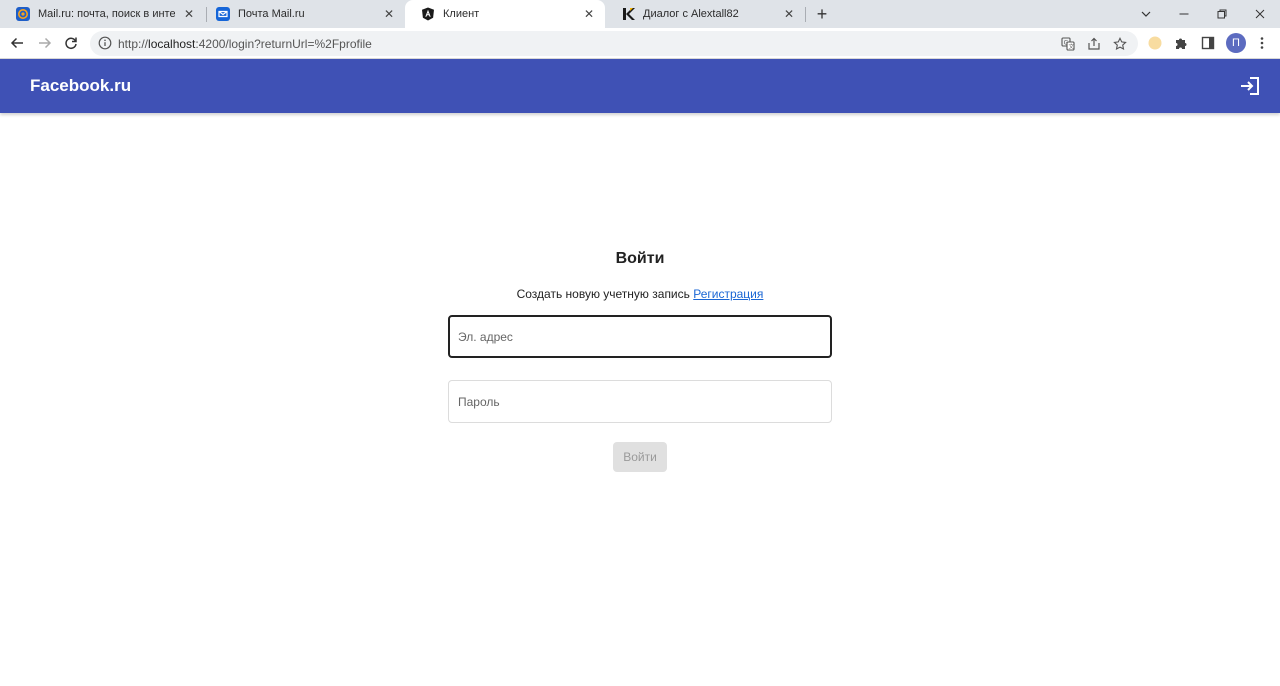 Image resolution: width=1280 pixels, height=686 pixels. I want to click on browser-tab-title: Клиент, so click(461, 14).